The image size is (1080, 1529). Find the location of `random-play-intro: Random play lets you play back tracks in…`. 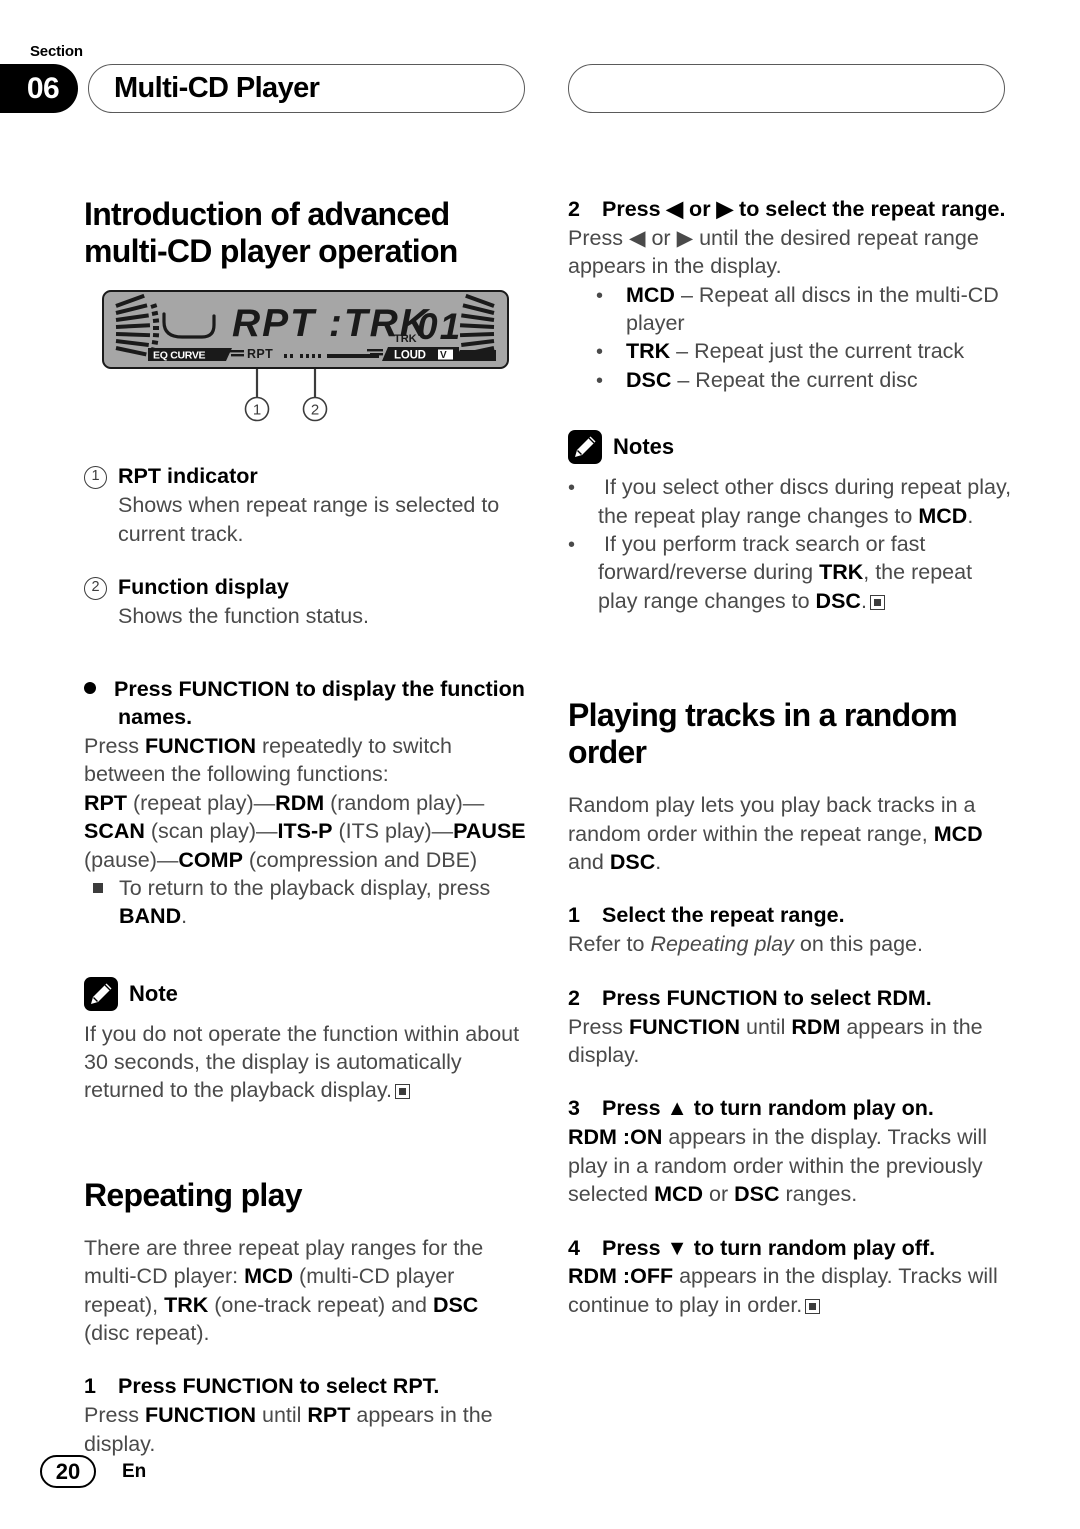

random-play-intro: Random play lets you play back tracks in… is located at coordinates (775, 834).